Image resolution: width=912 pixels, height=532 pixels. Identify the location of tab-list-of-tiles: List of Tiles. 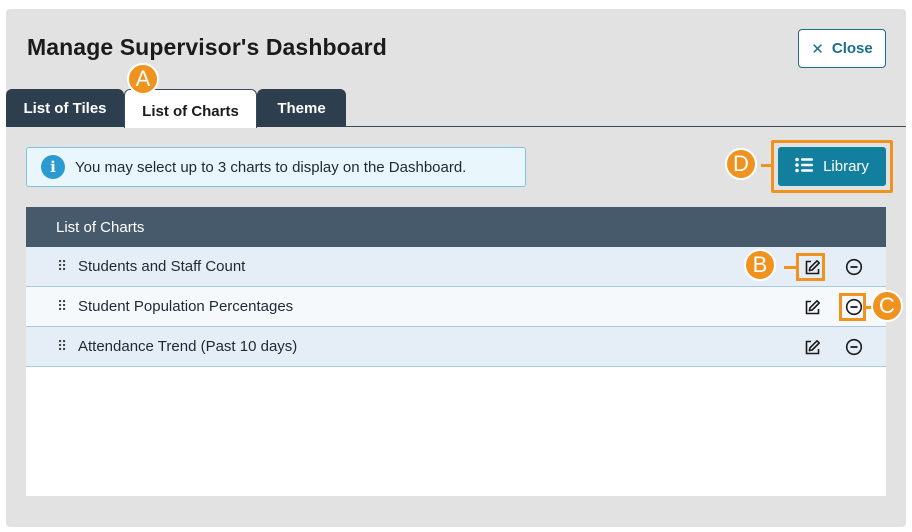
(65, 108).